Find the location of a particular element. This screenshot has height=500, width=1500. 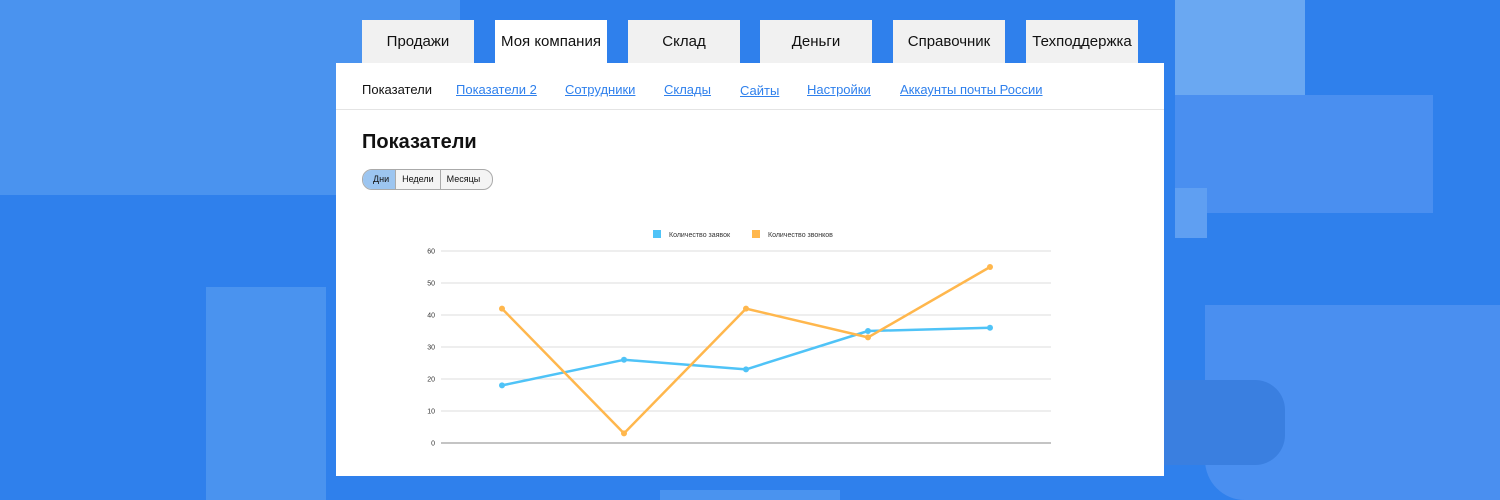

y-tick-label: 30 is located at coordinates (431, 348).